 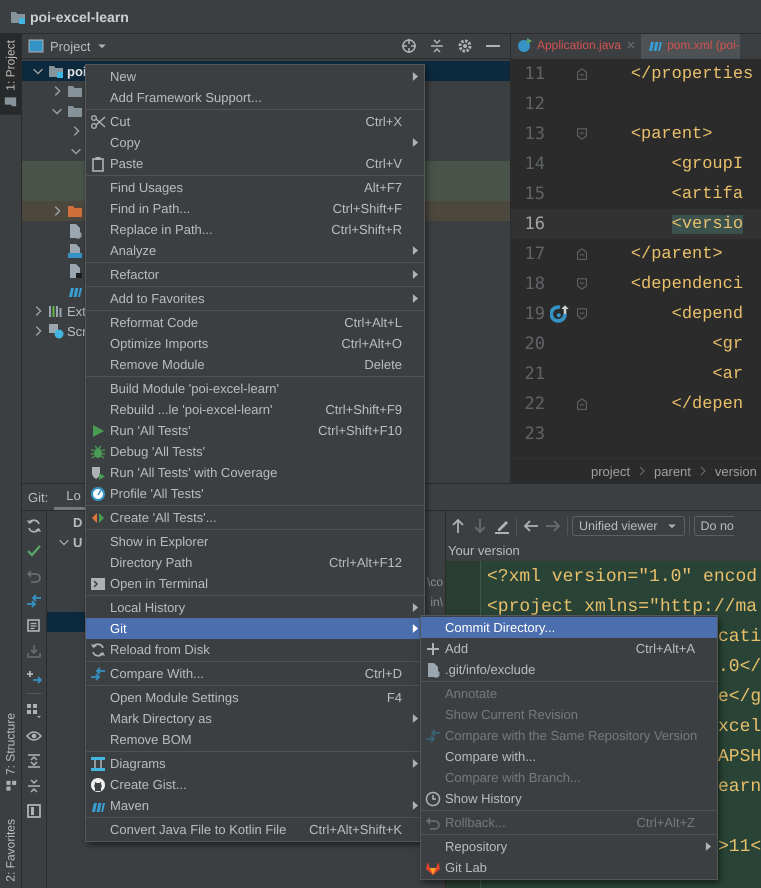 What do you see at coordinates (255, 697) in the screenshot?
I see `menu-item: Open Module Settings F4` at bounding box center [255, 697].